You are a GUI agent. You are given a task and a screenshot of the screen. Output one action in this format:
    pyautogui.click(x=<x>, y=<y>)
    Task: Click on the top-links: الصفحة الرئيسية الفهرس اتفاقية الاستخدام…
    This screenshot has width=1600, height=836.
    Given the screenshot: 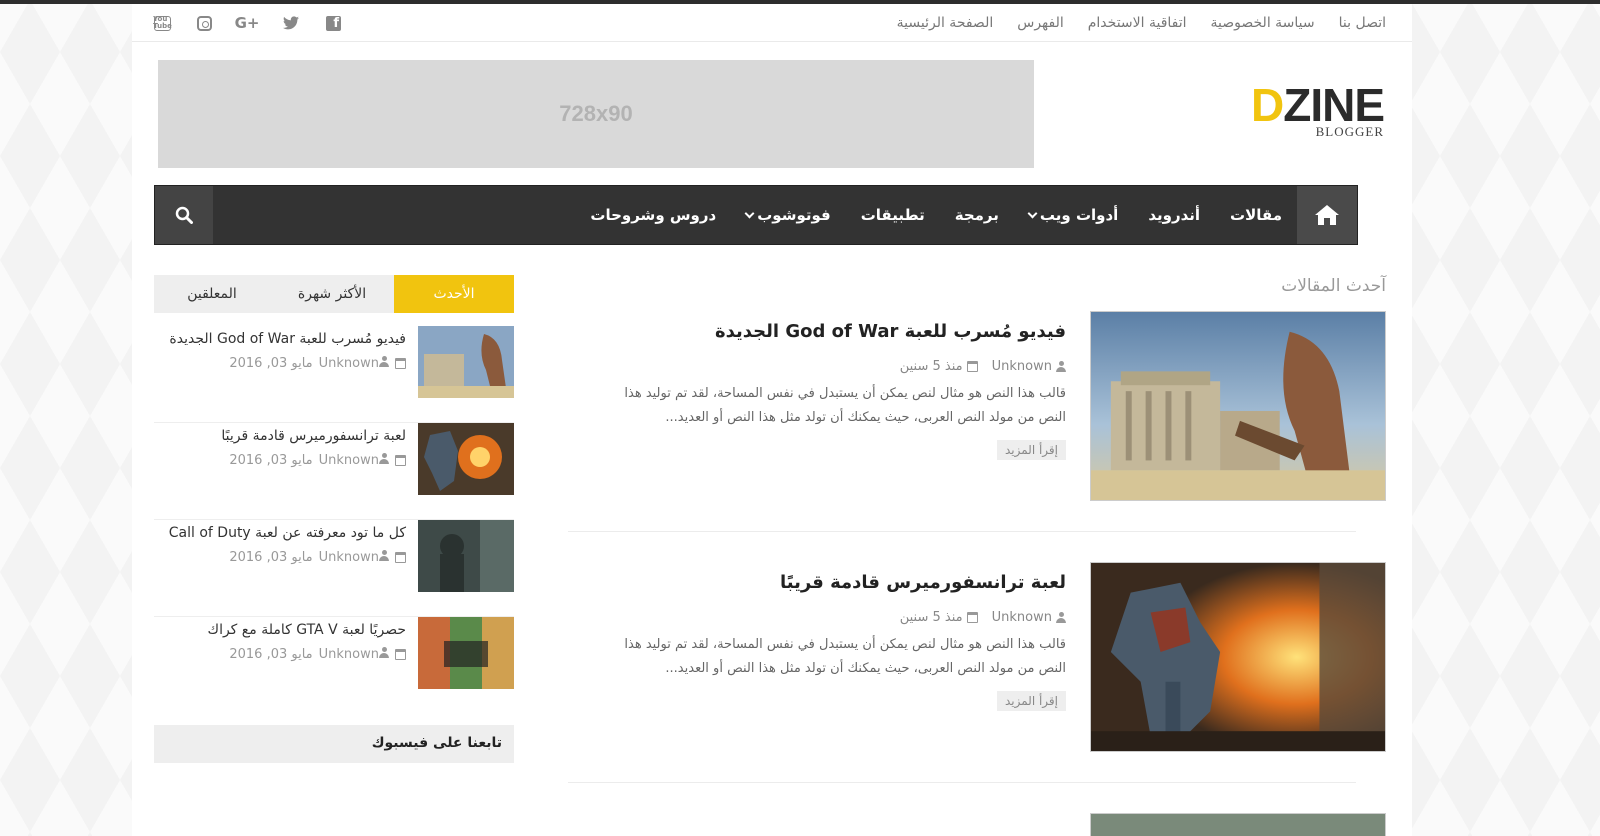 What is the action you would take?
    pyautogui.click(x=1141, y=23)
    